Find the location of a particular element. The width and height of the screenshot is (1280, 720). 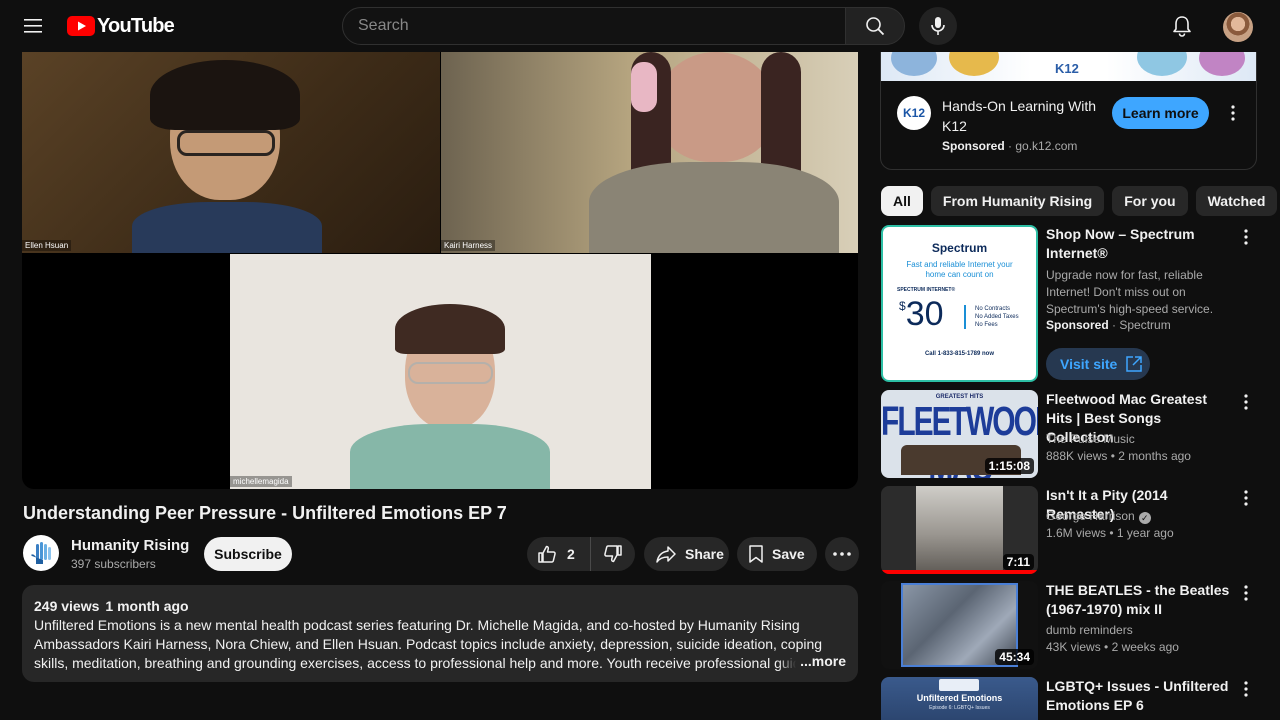

notifications-button is located at coordinates (1182, 26).